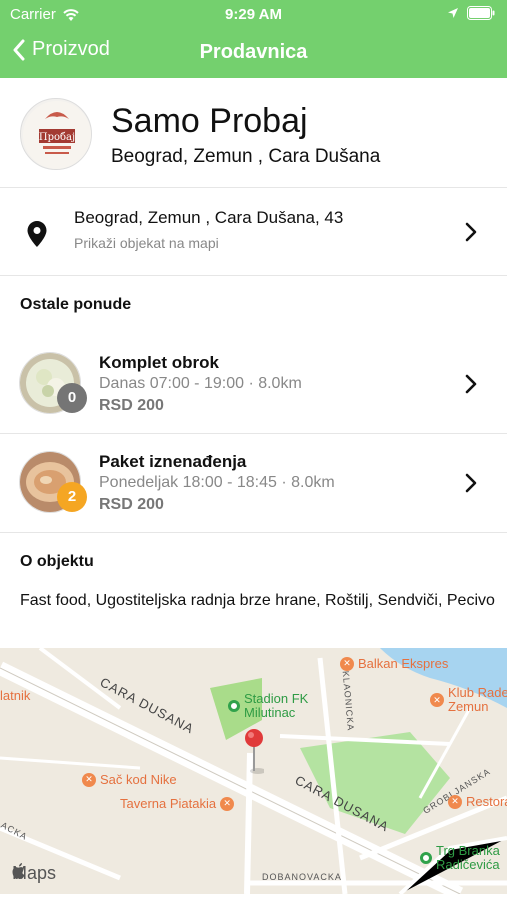 Image resolution: width=507 pixels, height=900 pixels. I want to click on back-button: Proizvod, so click(61, 49).